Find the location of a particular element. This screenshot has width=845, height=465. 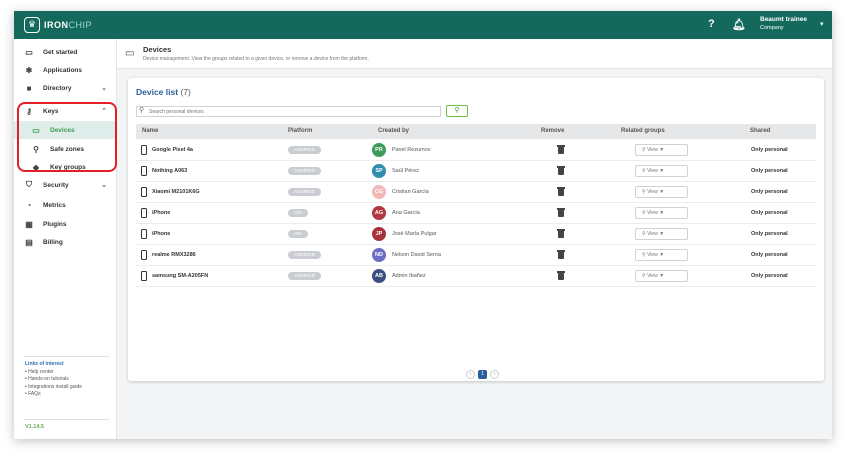

link-faqs: • FAQs is located at coordinates (53, 395).